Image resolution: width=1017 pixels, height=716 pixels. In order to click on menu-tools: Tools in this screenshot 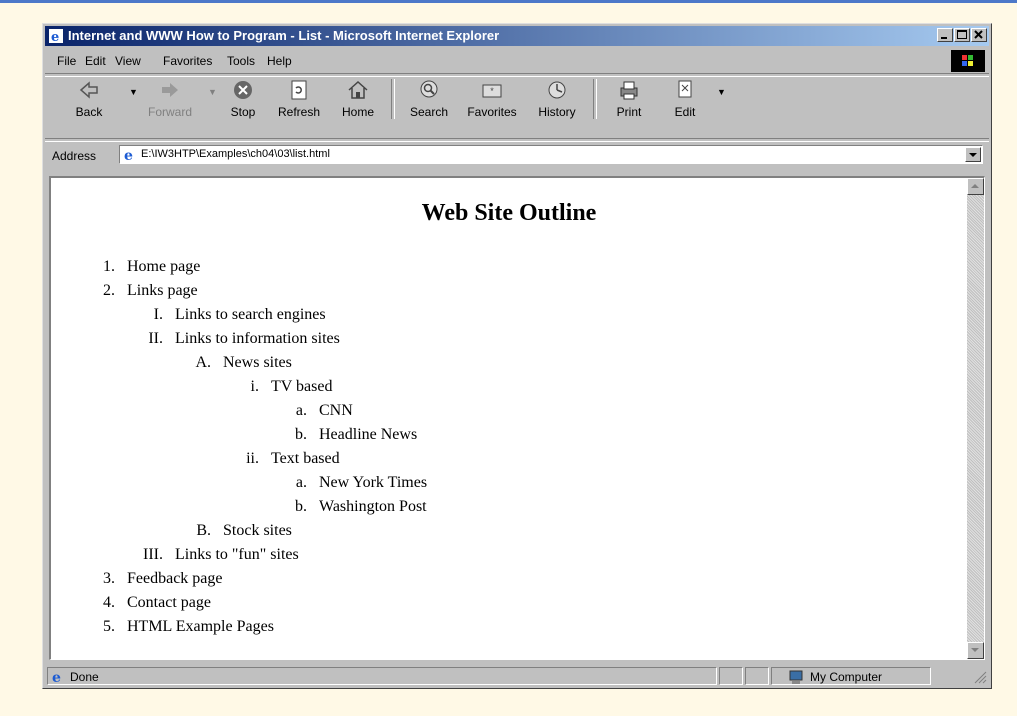, I will do `click(241, 61)`.